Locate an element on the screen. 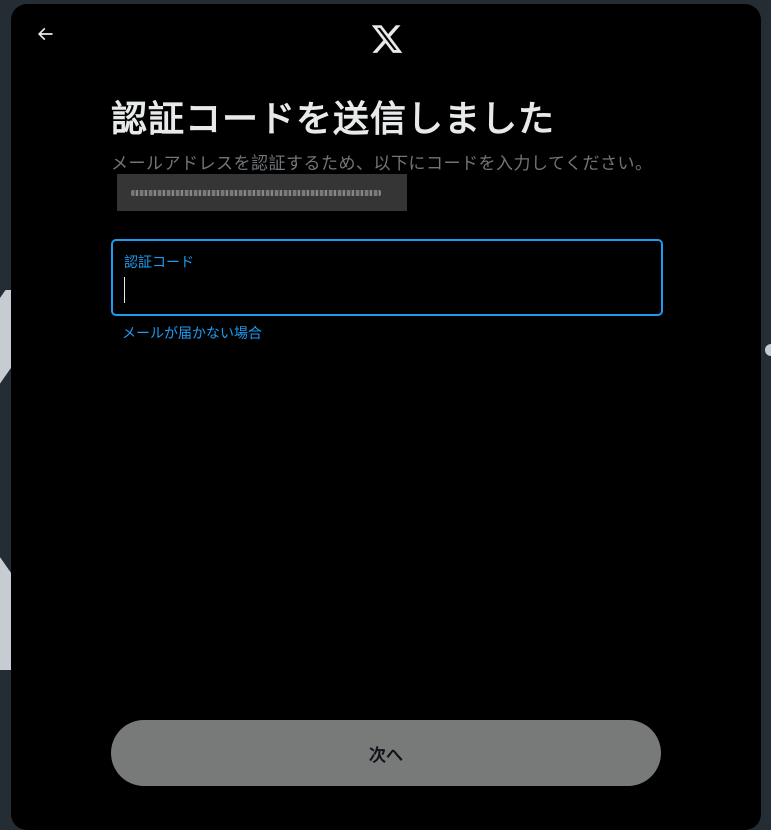 The width and height of the screenshot is (771, 830). verification-code-label: 認証コード is located at coordinates (159, 263).